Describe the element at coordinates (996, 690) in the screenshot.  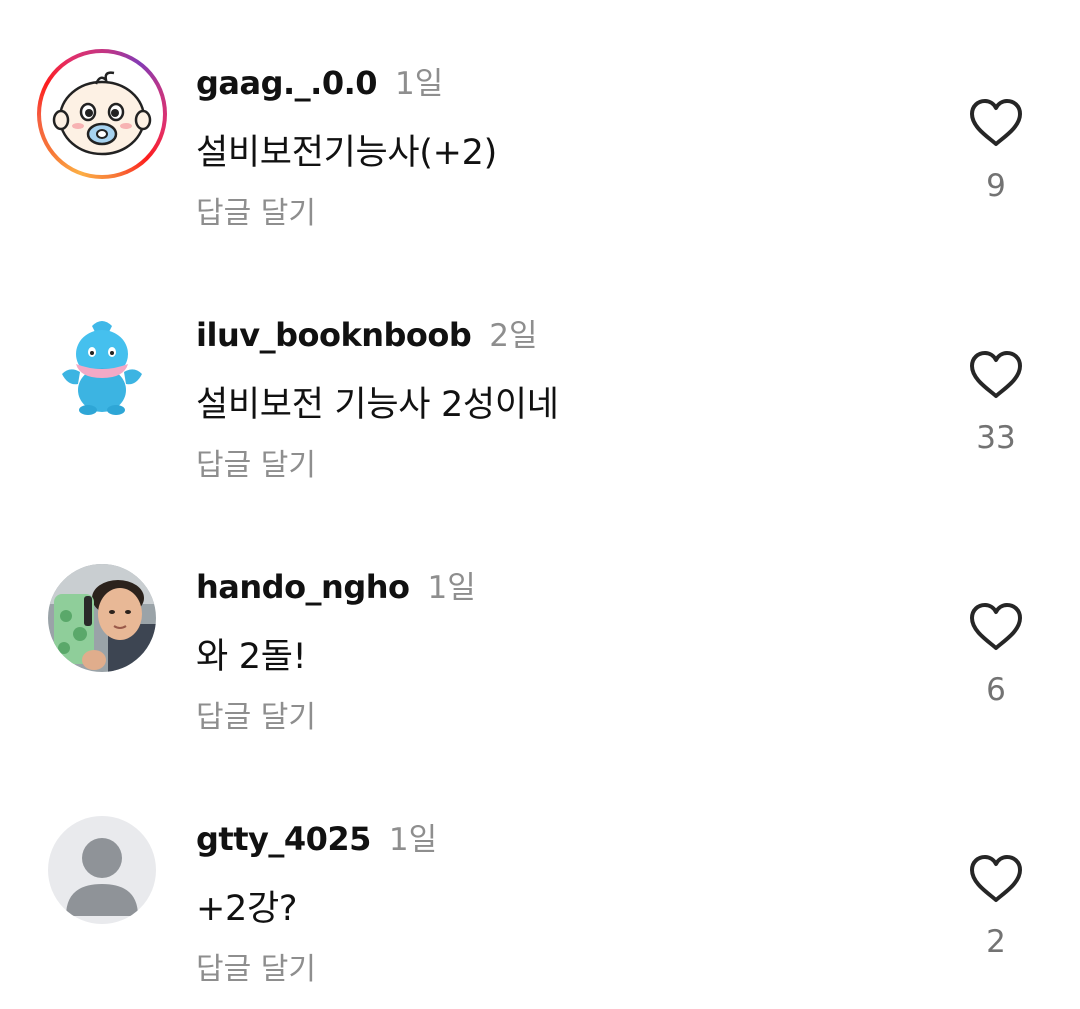
I see `like-count: 6` at that location.